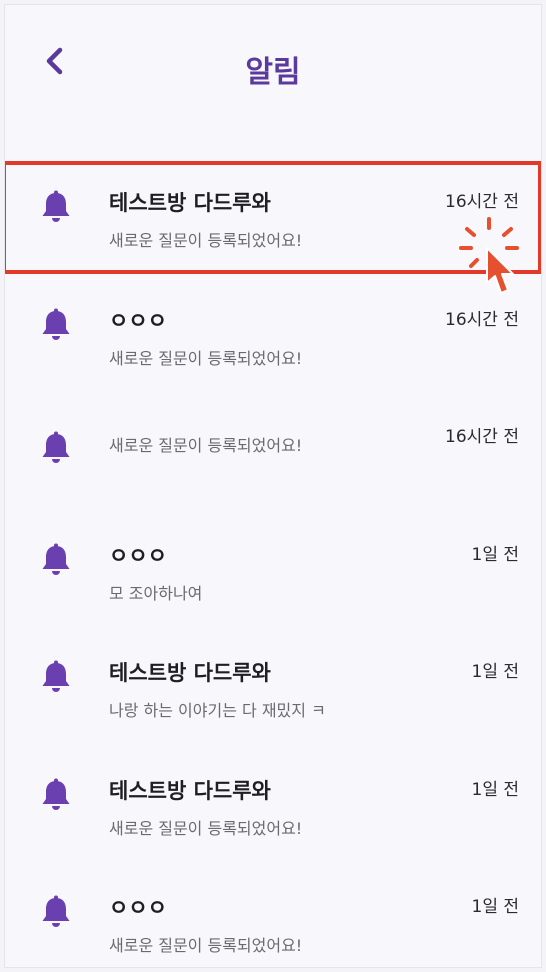 The image size is (546, 972). Describe the element at coordinates (273, 806) in the screenshot. I see `notification-item: 테스트방 다드루와 새로운 질문이 등록되었어요! 1일 전` at that location.